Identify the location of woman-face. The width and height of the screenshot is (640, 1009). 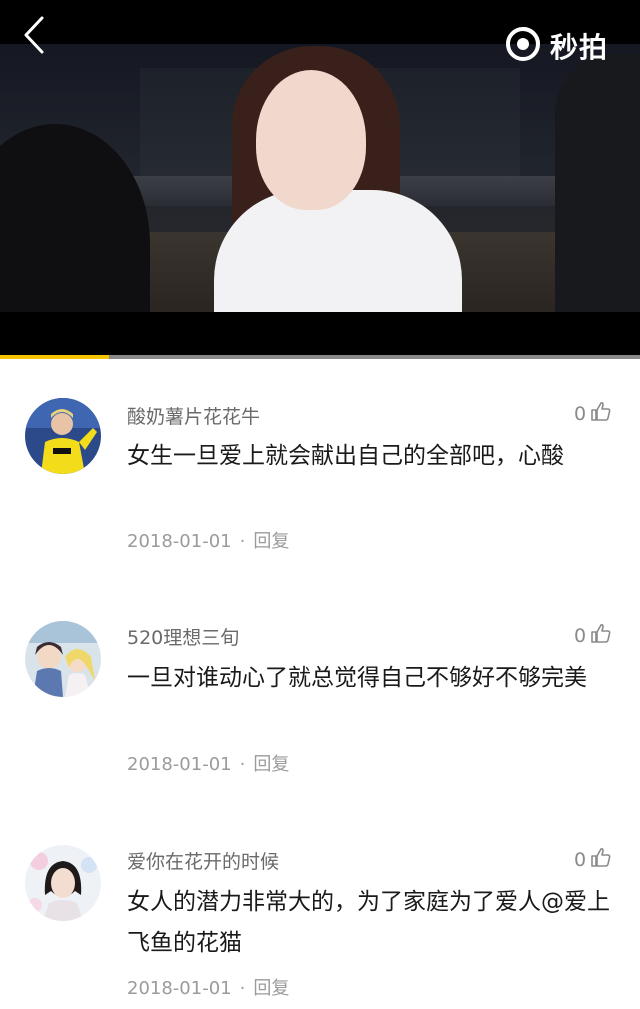
(311, 140).